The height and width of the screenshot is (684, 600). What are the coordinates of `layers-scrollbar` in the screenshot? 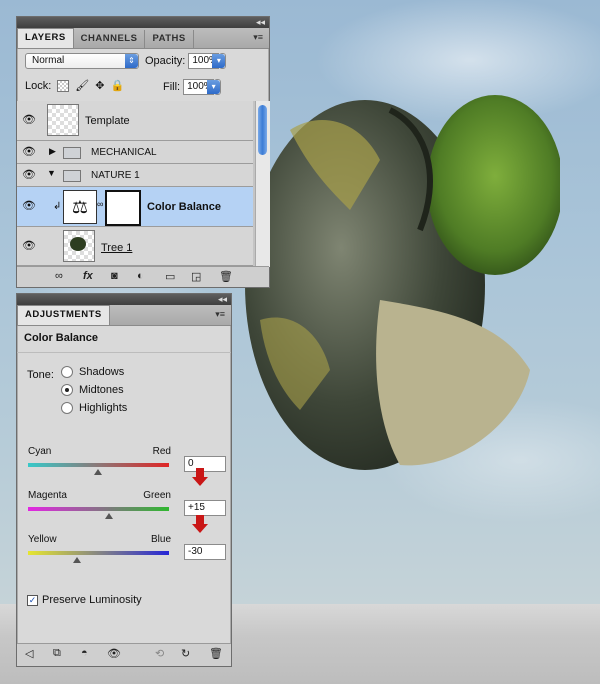 It's located at (262, 184).